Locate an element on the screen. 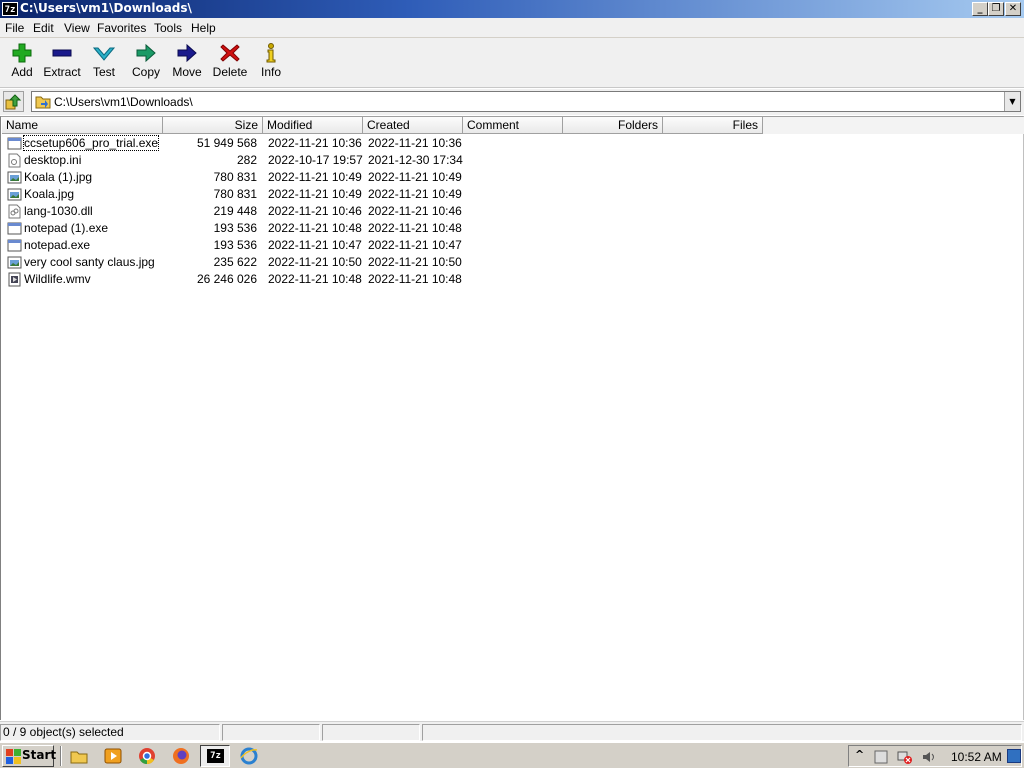  test-icon is located at coordinates (104, 54).